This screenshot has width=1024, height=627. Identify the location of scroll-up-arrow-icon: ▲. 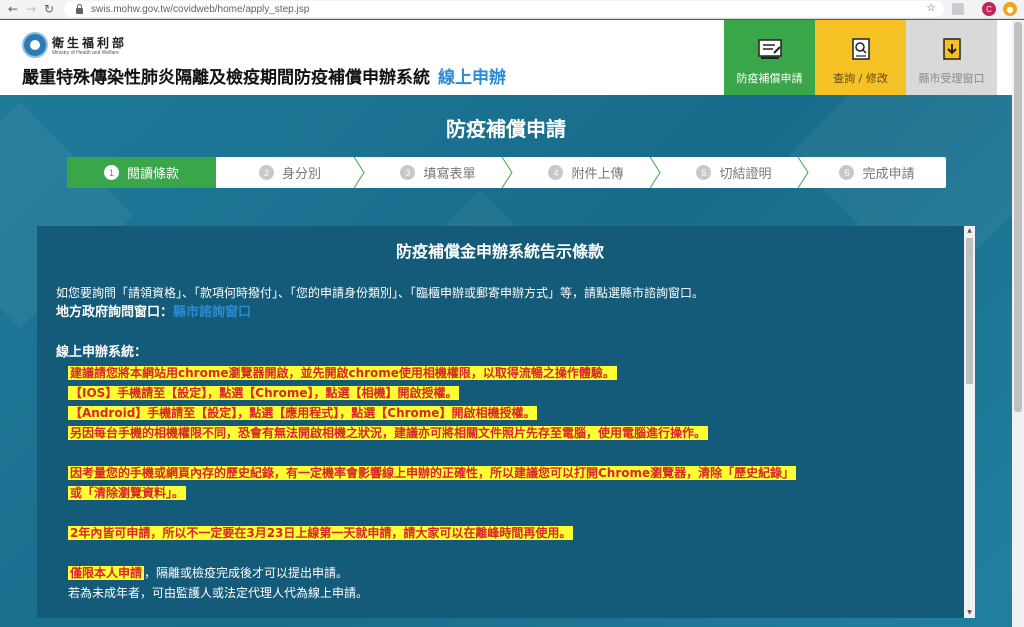
(969, 231).